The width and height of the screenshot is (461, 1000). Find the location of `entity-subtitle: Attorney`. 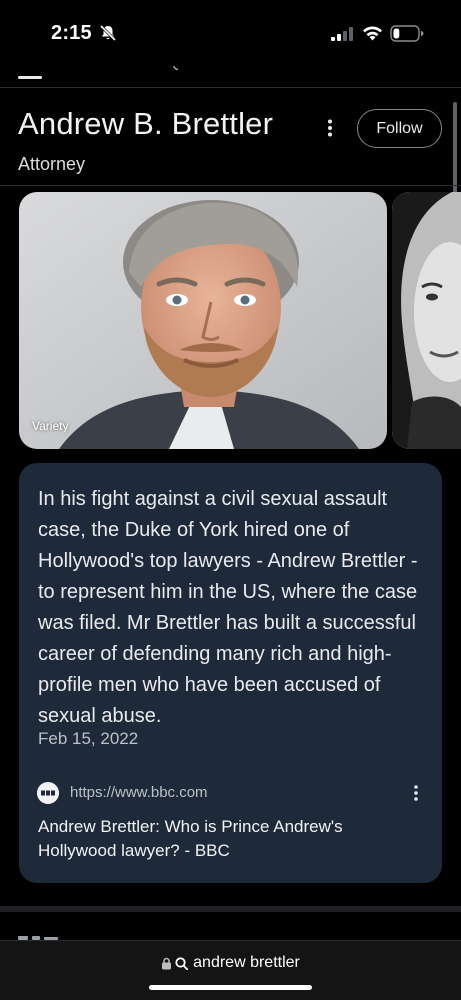

entity-subtitle: Attorney is located at coordinates (52, 164).